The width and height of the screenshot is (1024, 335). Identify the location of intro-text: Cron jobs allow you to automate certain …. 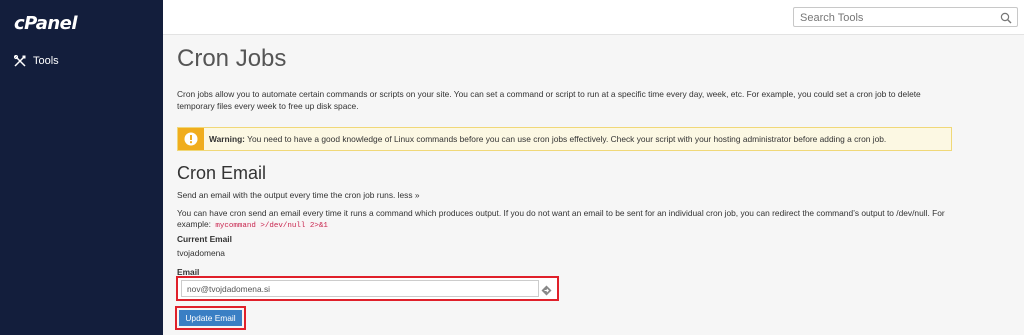
(549, 100).